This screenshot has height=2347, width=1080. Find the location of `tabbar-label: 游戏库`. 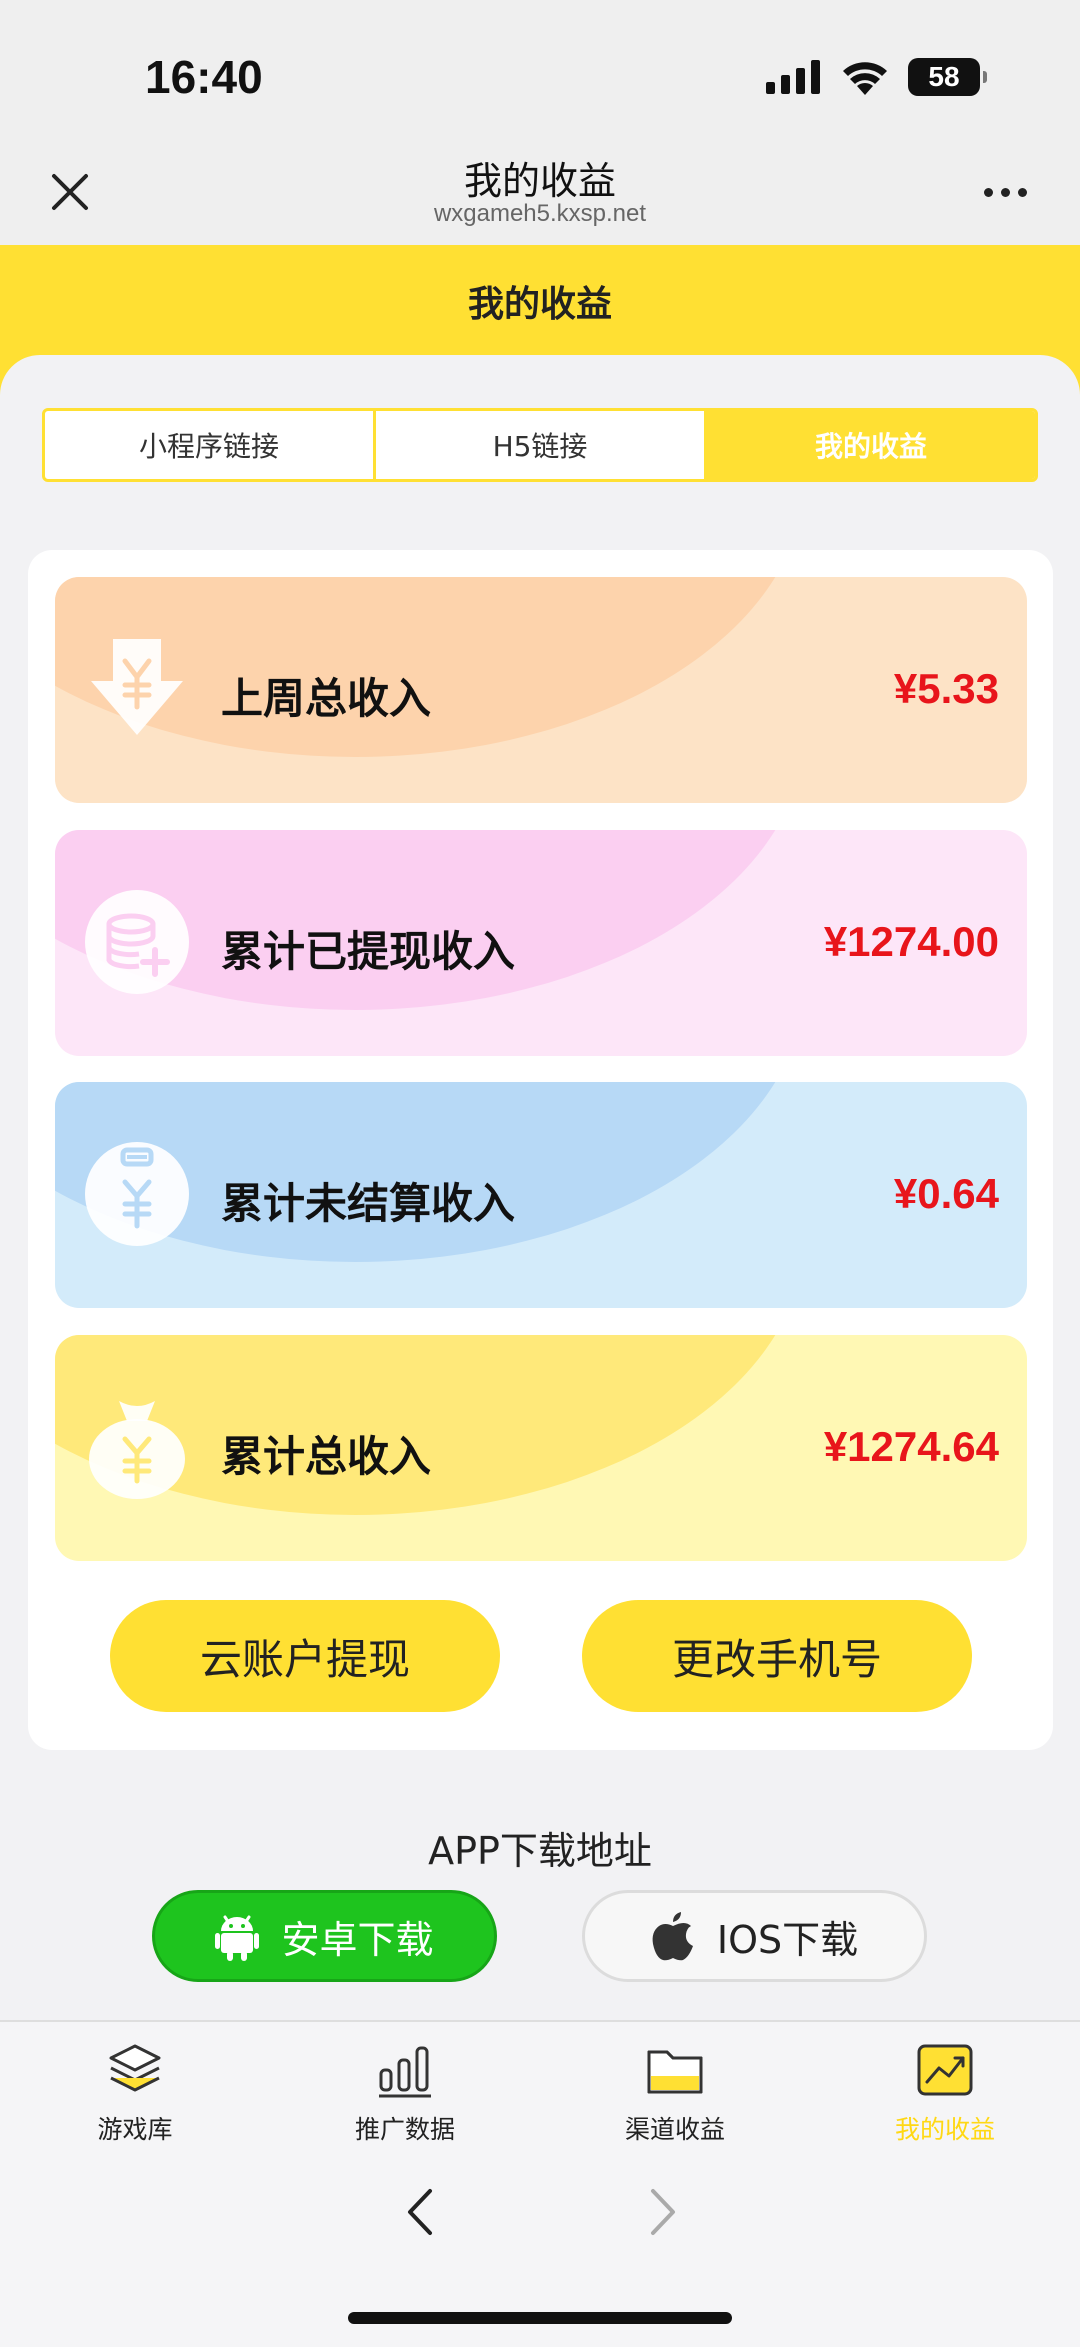

tabbar-label: 游戏库 is located at coordinates (135, 2129).